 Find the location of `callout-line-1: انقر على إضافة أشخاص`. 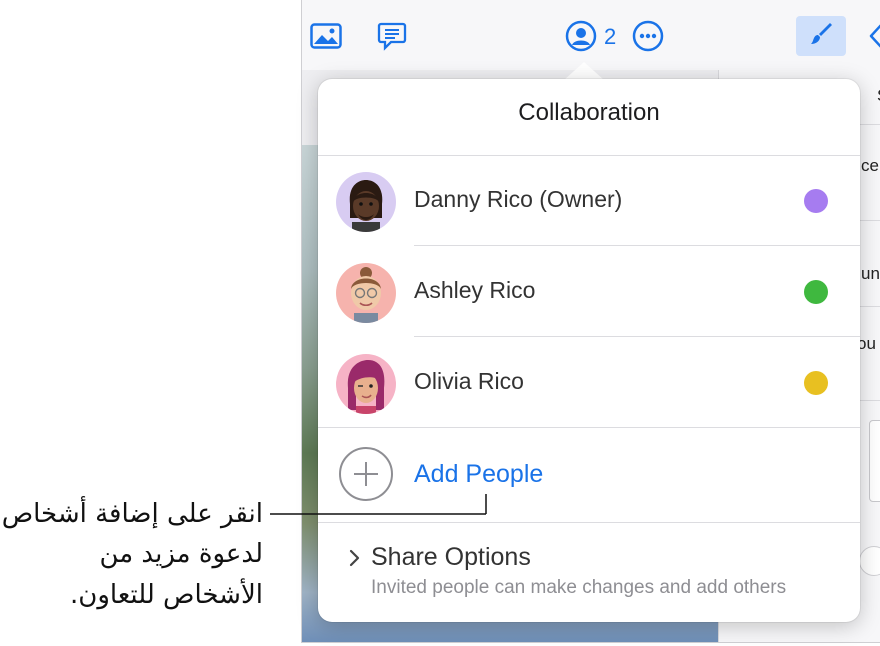

callout-line-1: انقر على إضافة أشخاص is located at coordinates (132, 514).